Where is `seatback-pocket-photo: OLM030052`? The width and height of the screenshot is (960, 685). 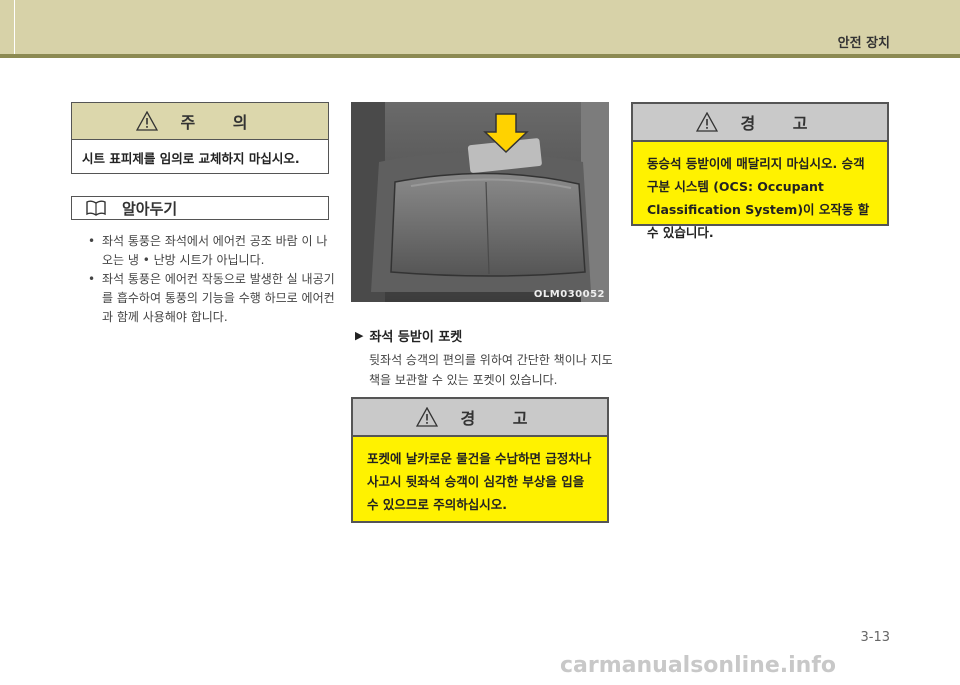
seatback-pocket-photo: OLM030052 is located at coordinates (480, 202).